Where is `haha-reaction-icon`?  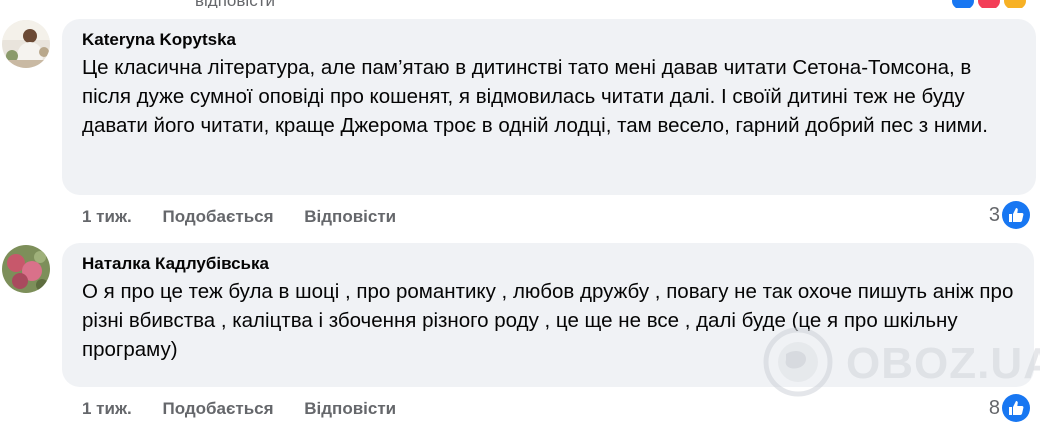 haha-reaction-icon is located at coordinates (1015, 4).